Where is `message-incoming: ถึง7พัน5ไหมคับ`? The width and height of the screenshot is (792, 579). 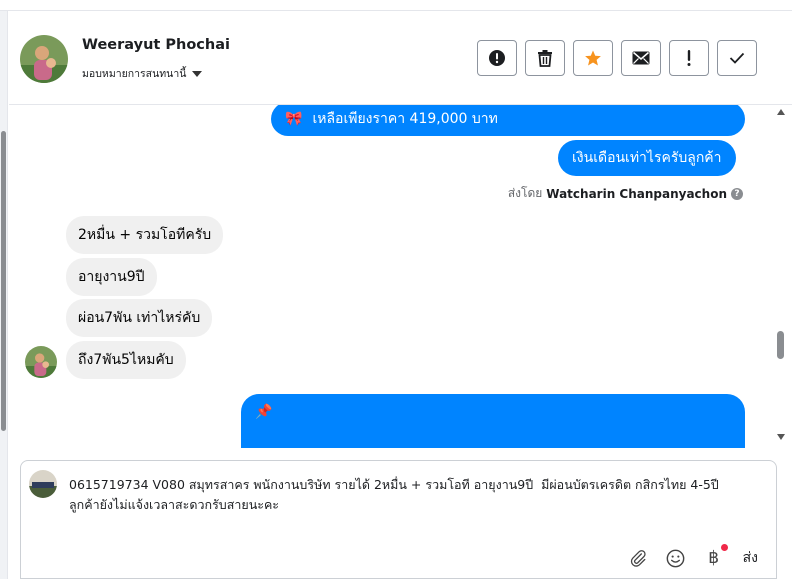 message-incoming: ถึง7พัน5ไหมคับ is located at coordinates (126, 360).